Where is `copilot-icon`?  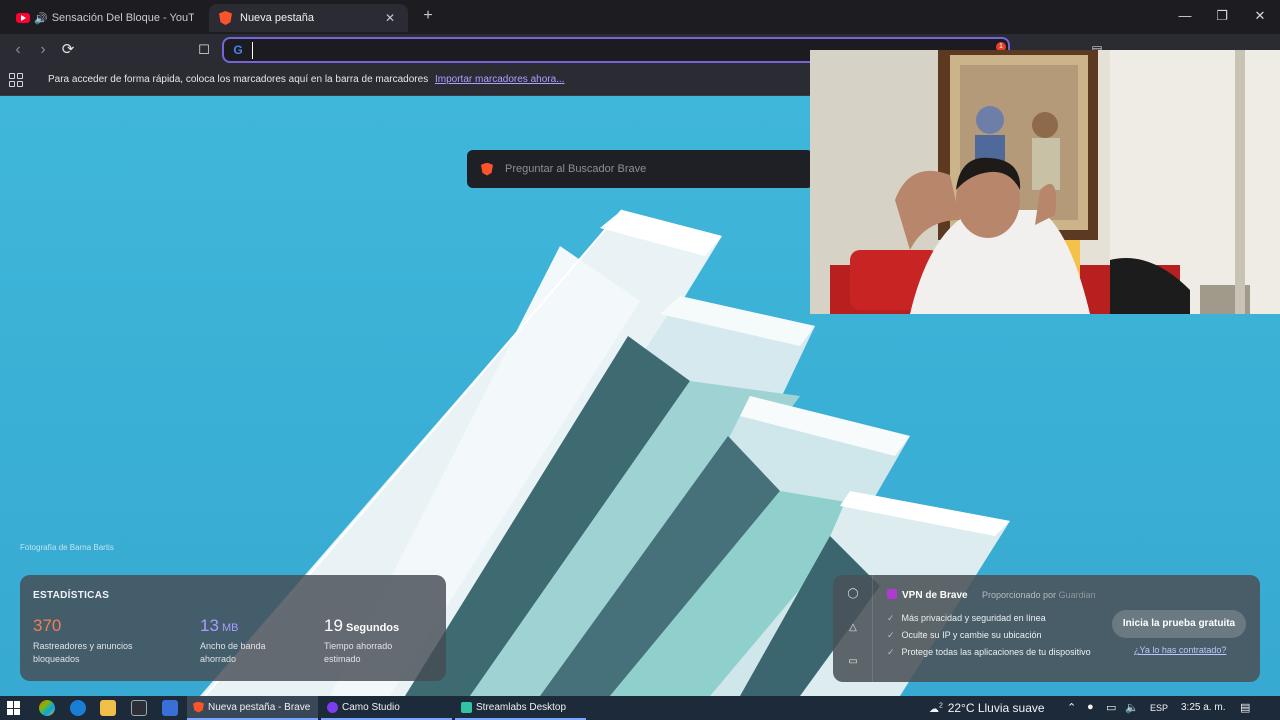
copilot-icon is located at coordinates (47, 708).